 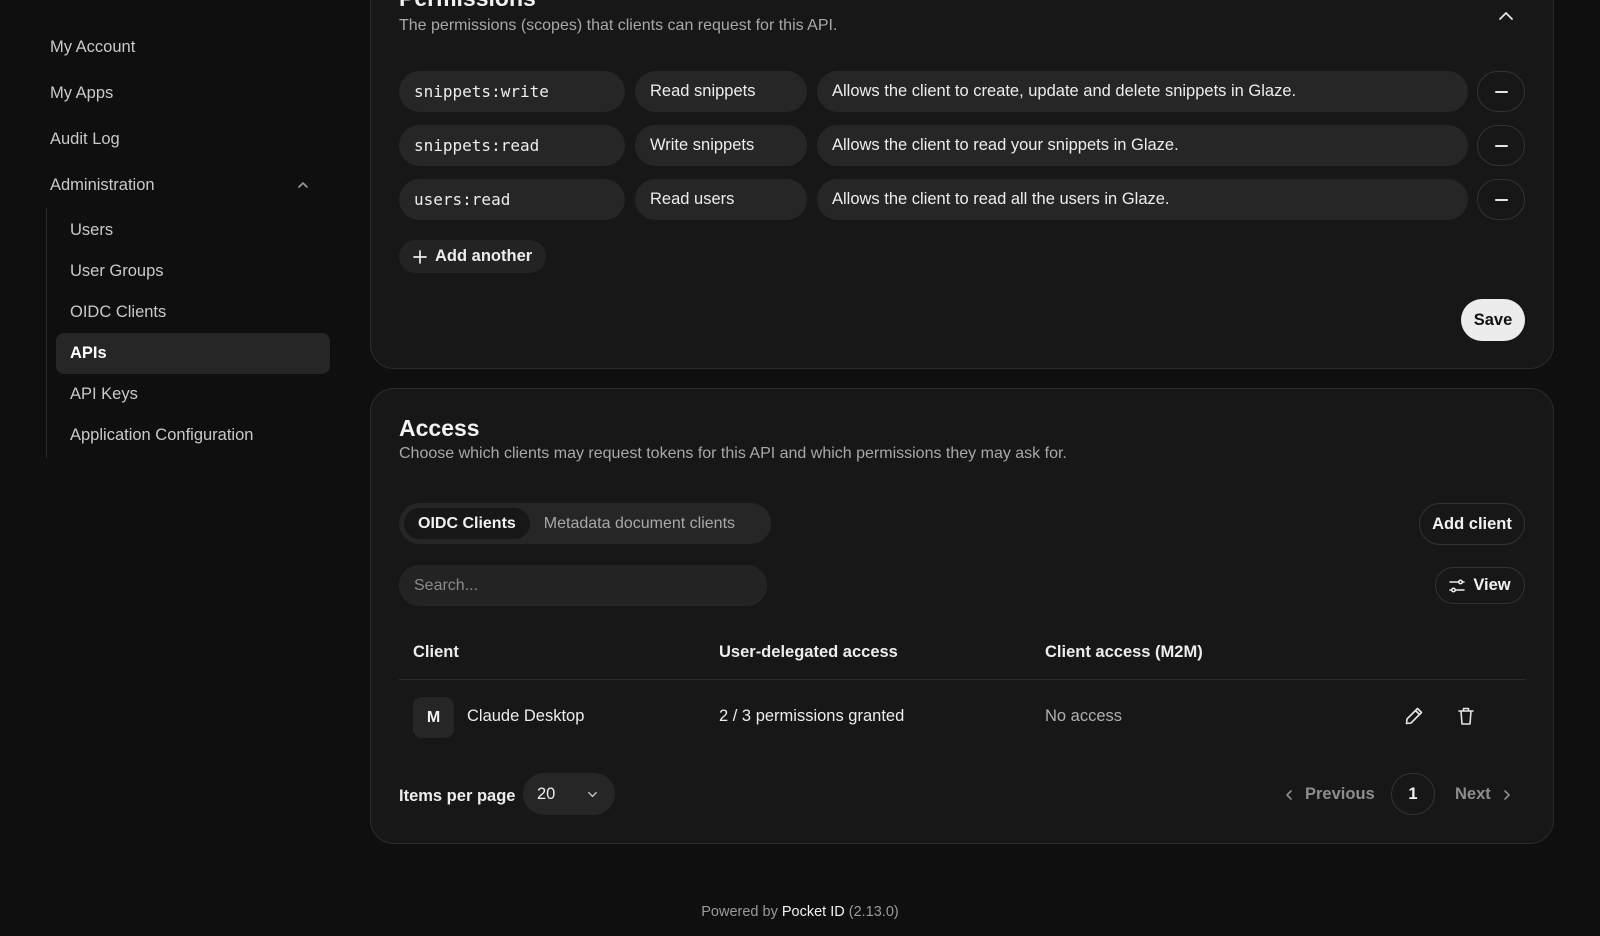 I want to click on client-name: Claude Desktop, so click(x=526, y=716).